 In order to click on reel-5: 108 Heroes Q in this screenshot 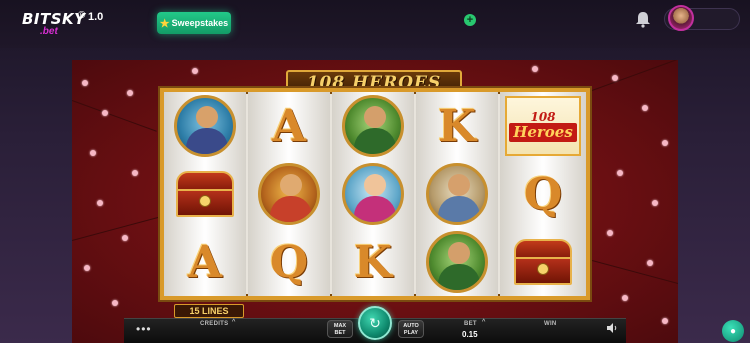, I will do `click(543, 194)`.